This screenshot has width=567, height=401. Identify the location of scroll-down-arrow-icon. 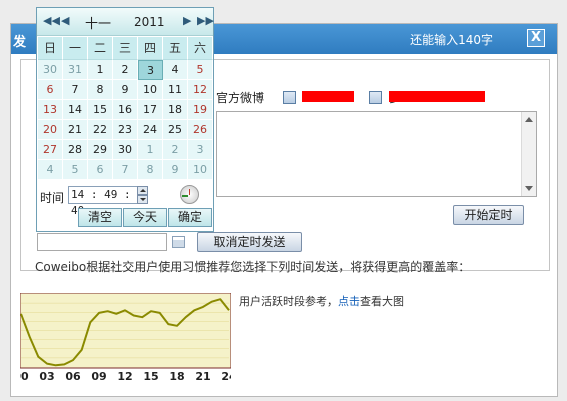
(529, 188).